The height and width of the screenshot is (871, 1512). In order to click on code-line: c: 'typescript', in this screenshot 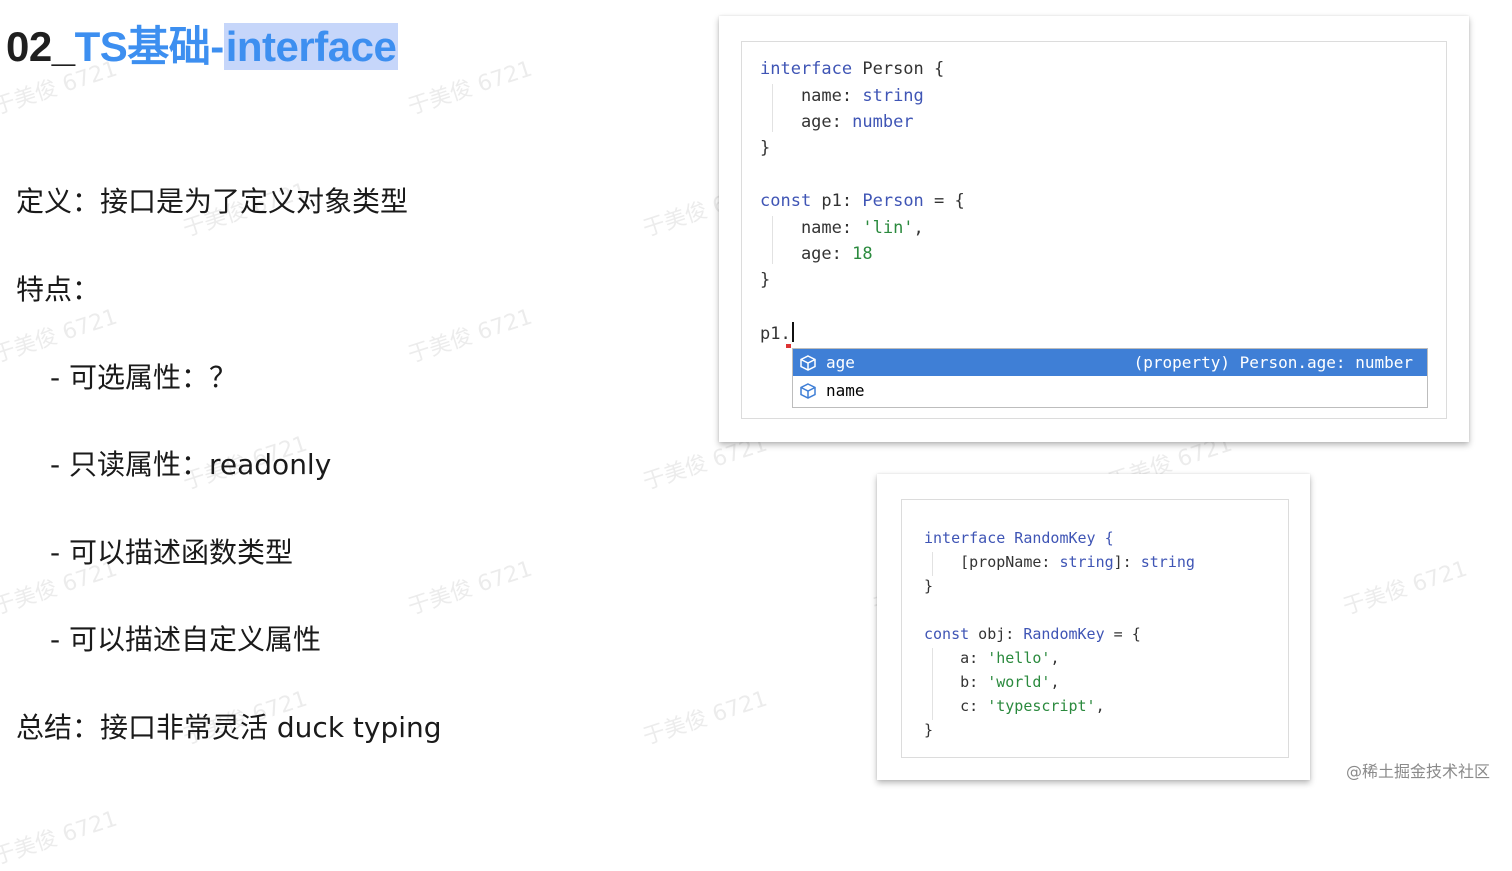, I will do `click(1014, 706)`.